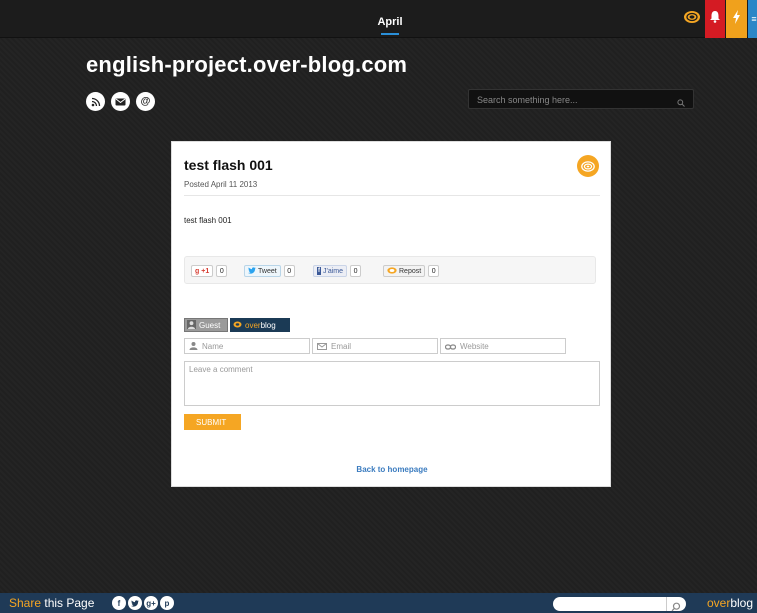 This screenshot has height=613, width=757. I want to click on gplus-count: 0, so click(222, 271).